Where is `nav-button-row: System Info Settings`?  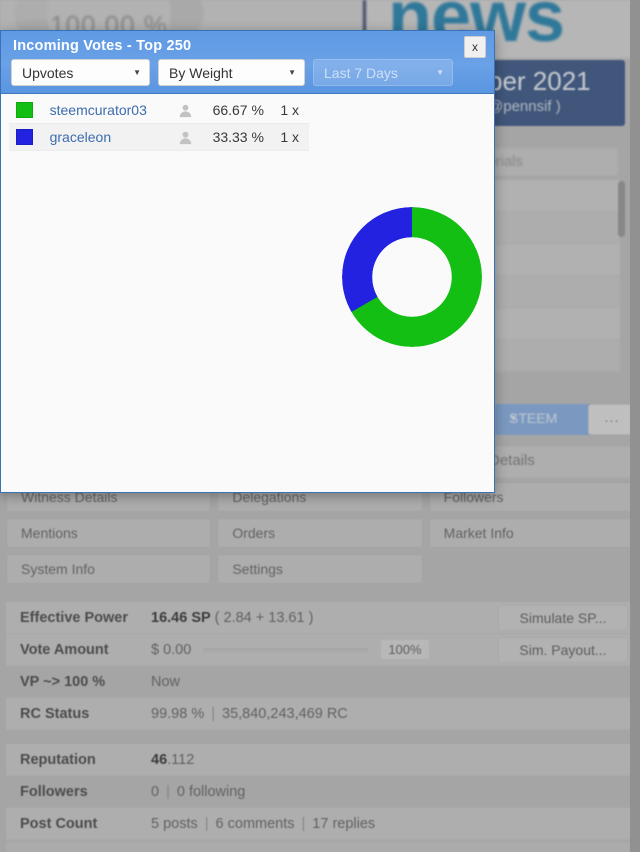
nav-button-row: System Info Settings is located at coordinates (320, 569).